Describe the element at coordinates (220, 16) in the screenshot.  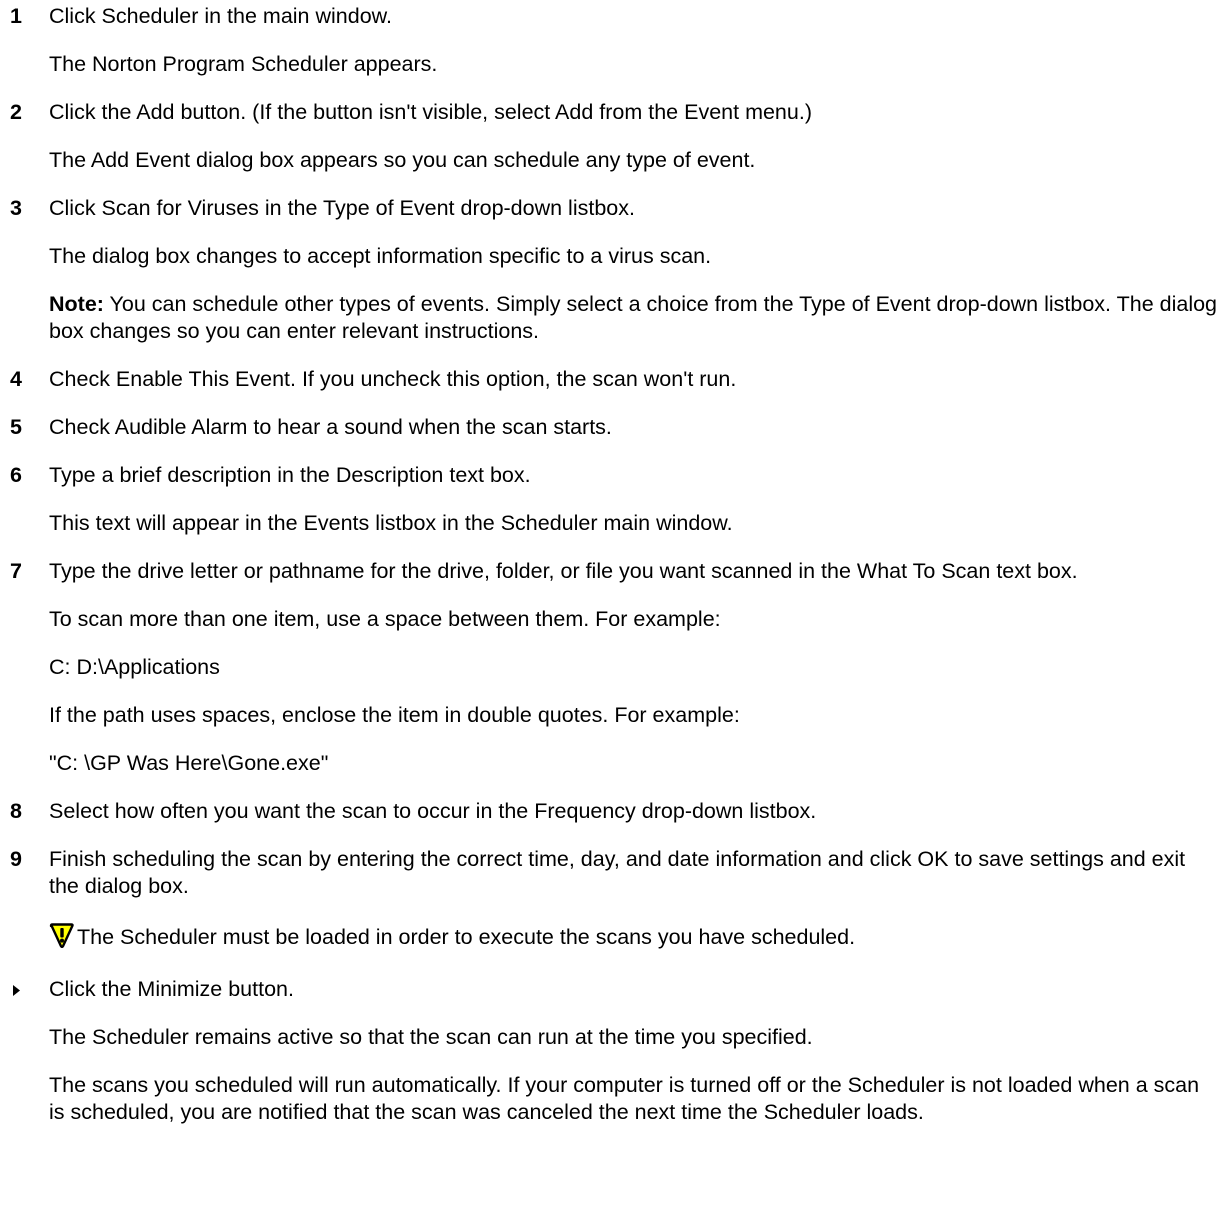
I see `step-text: Click Scheduler in the main window.` at that location.